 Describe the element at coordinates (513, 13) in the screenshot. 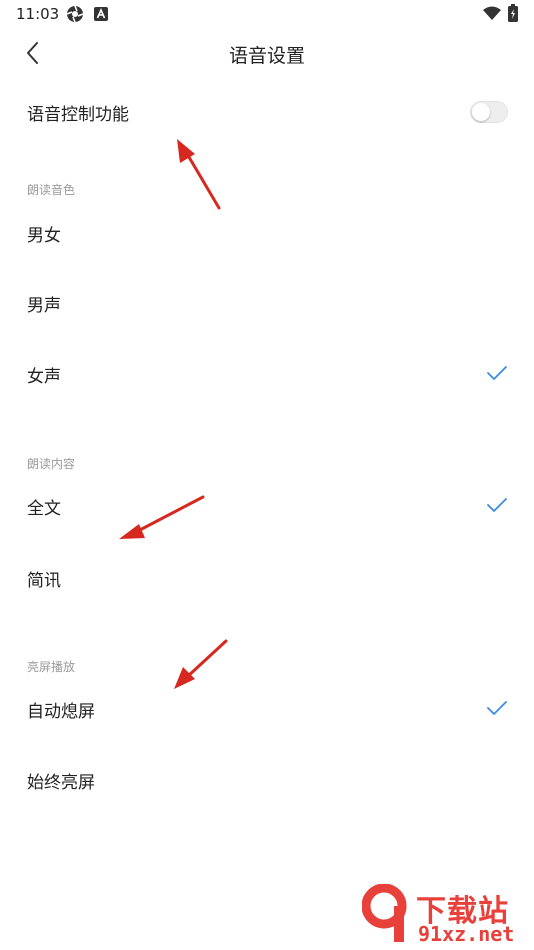

I see `battery-icon` at that location.